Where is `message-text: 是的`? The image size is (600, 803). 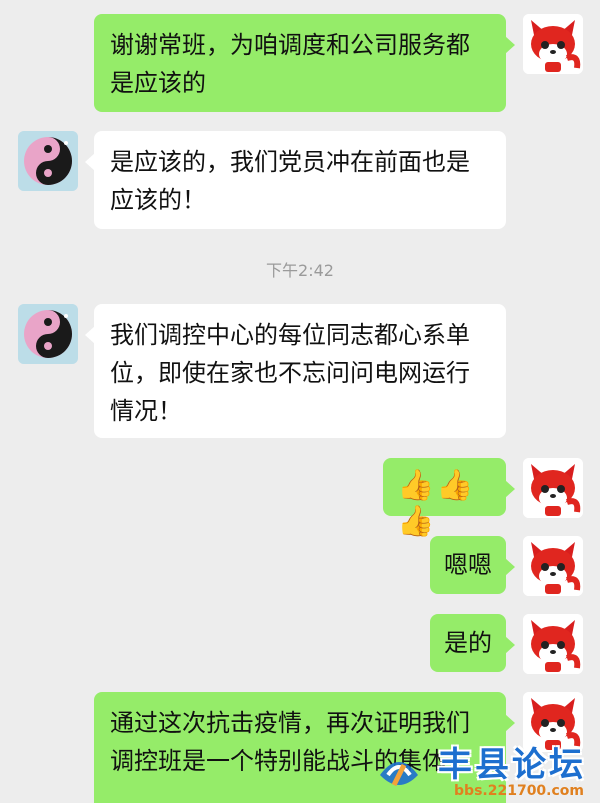 message-text: 是的 is located at coordinates (468, 643).